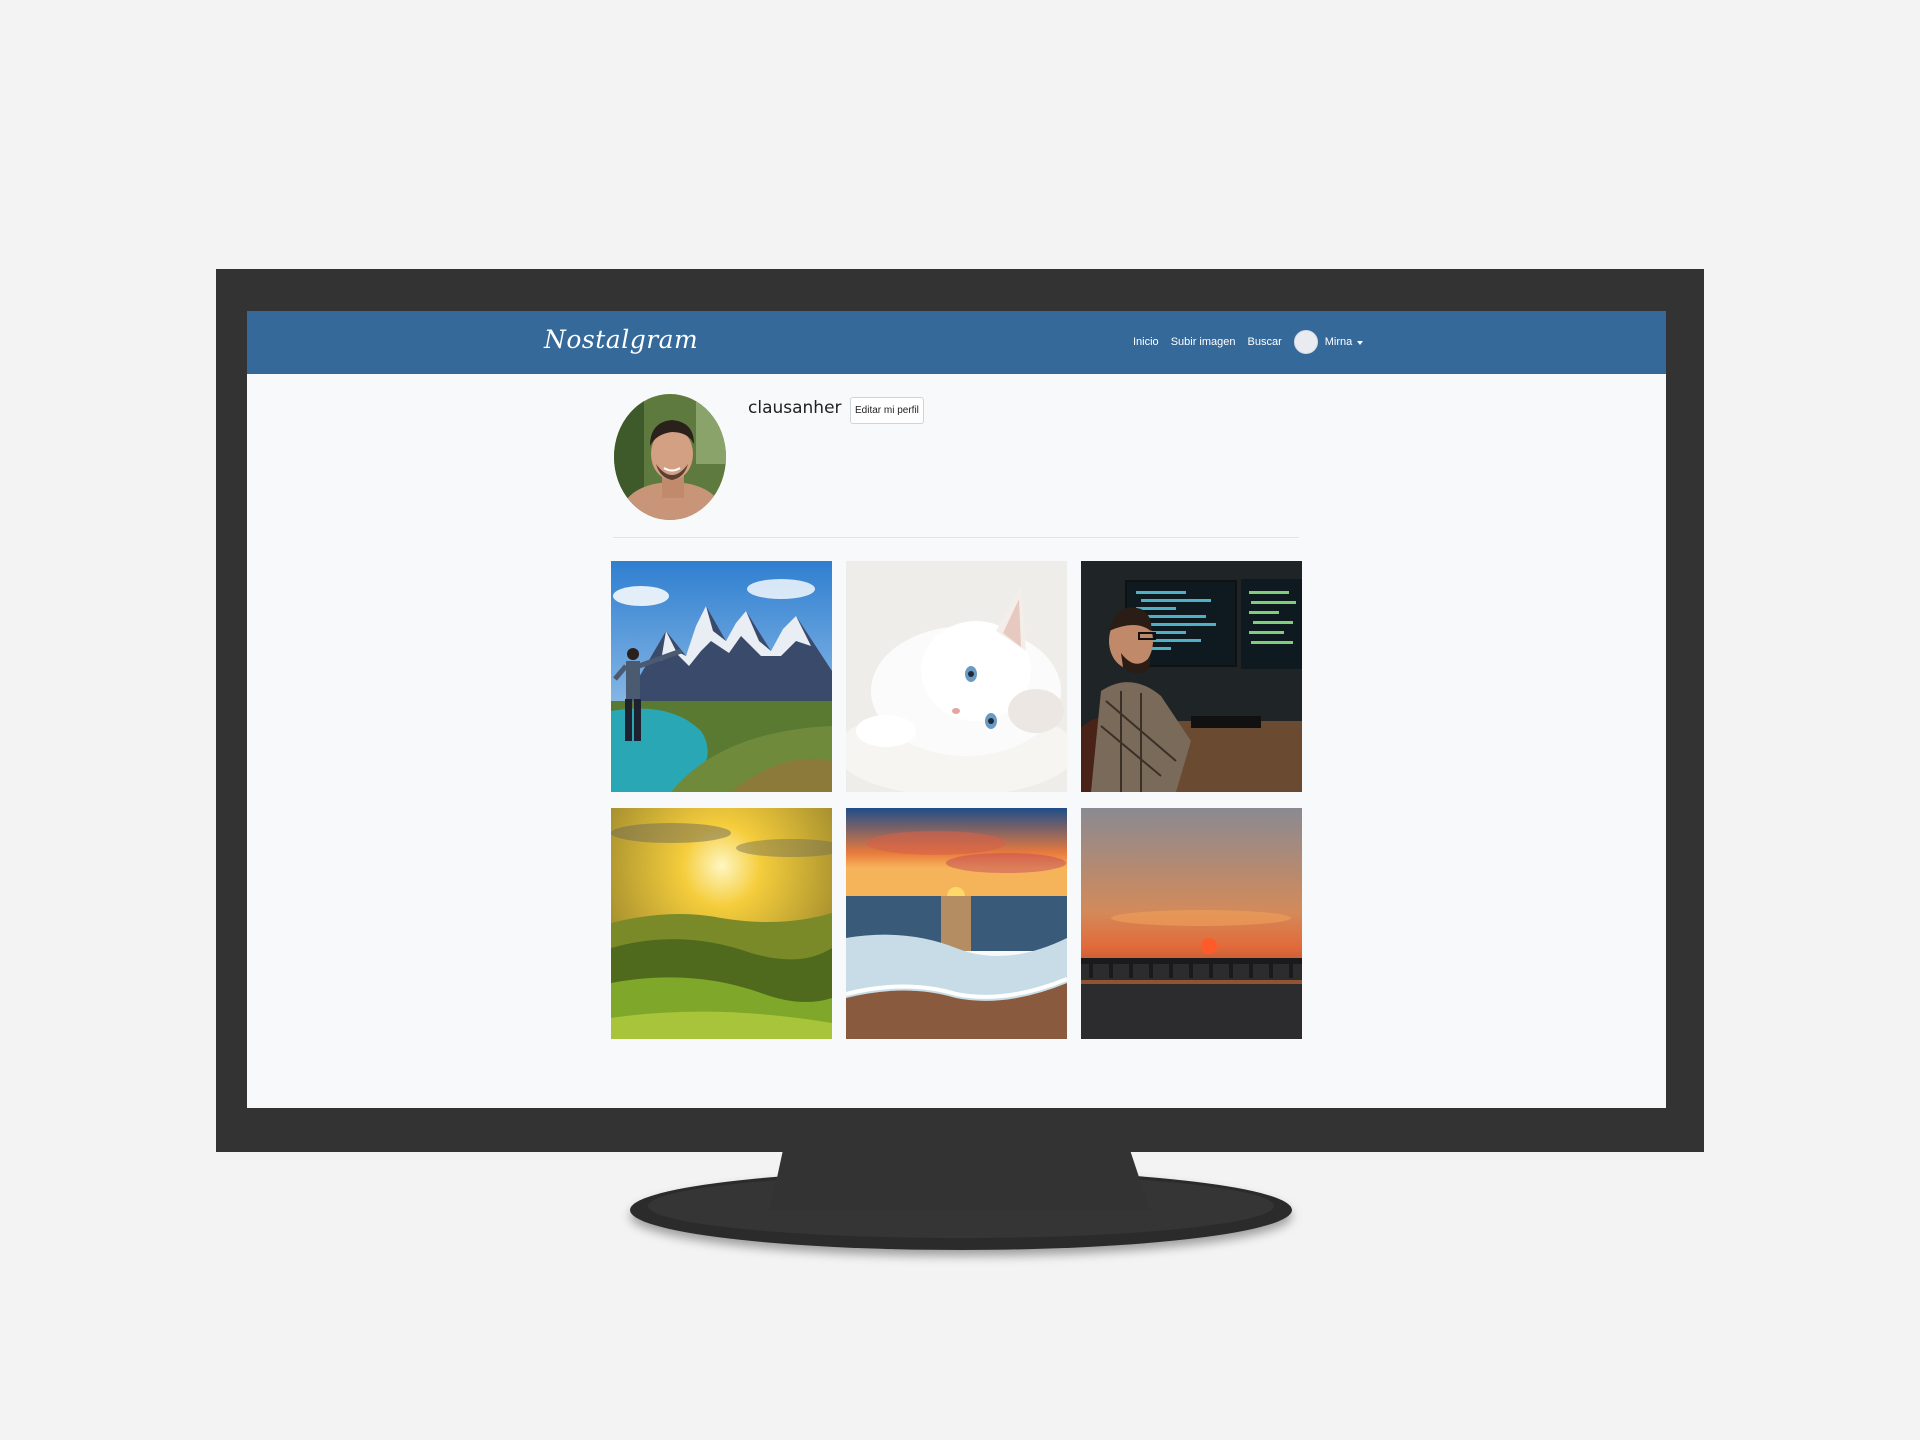 This screenshot has height=1440, width=1920. Describe the element at coordinates (887, 410) in the screenshot. I see `edit-profile-button: Editar mi perfil` at that location.